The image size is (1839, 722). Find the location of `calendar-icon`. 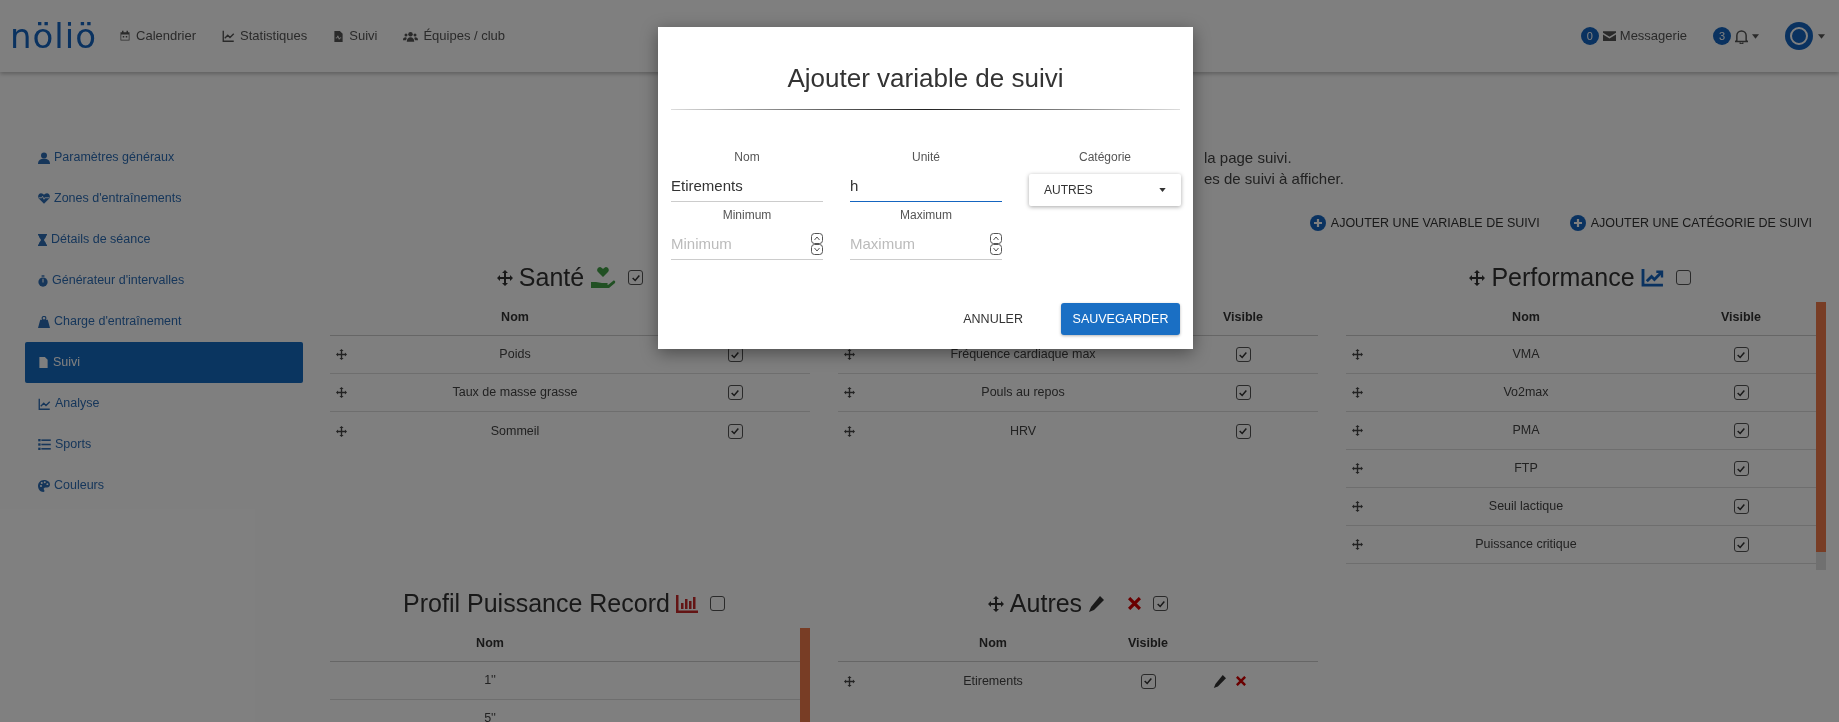

calendar-icon is located at coordinates (125, 36).